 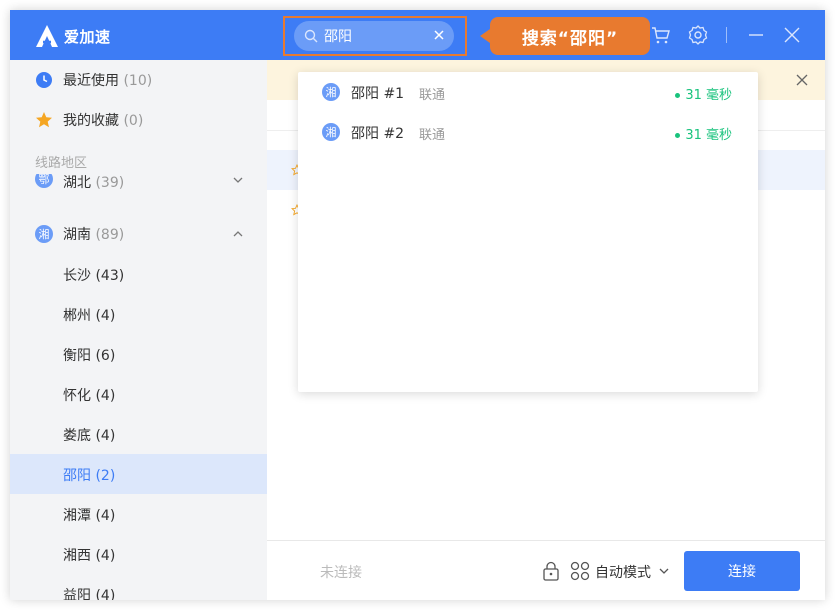 What do you see at coordinates (726, 35) in the screenshot?
I see `header-separator` at bounding box center [726, 35].